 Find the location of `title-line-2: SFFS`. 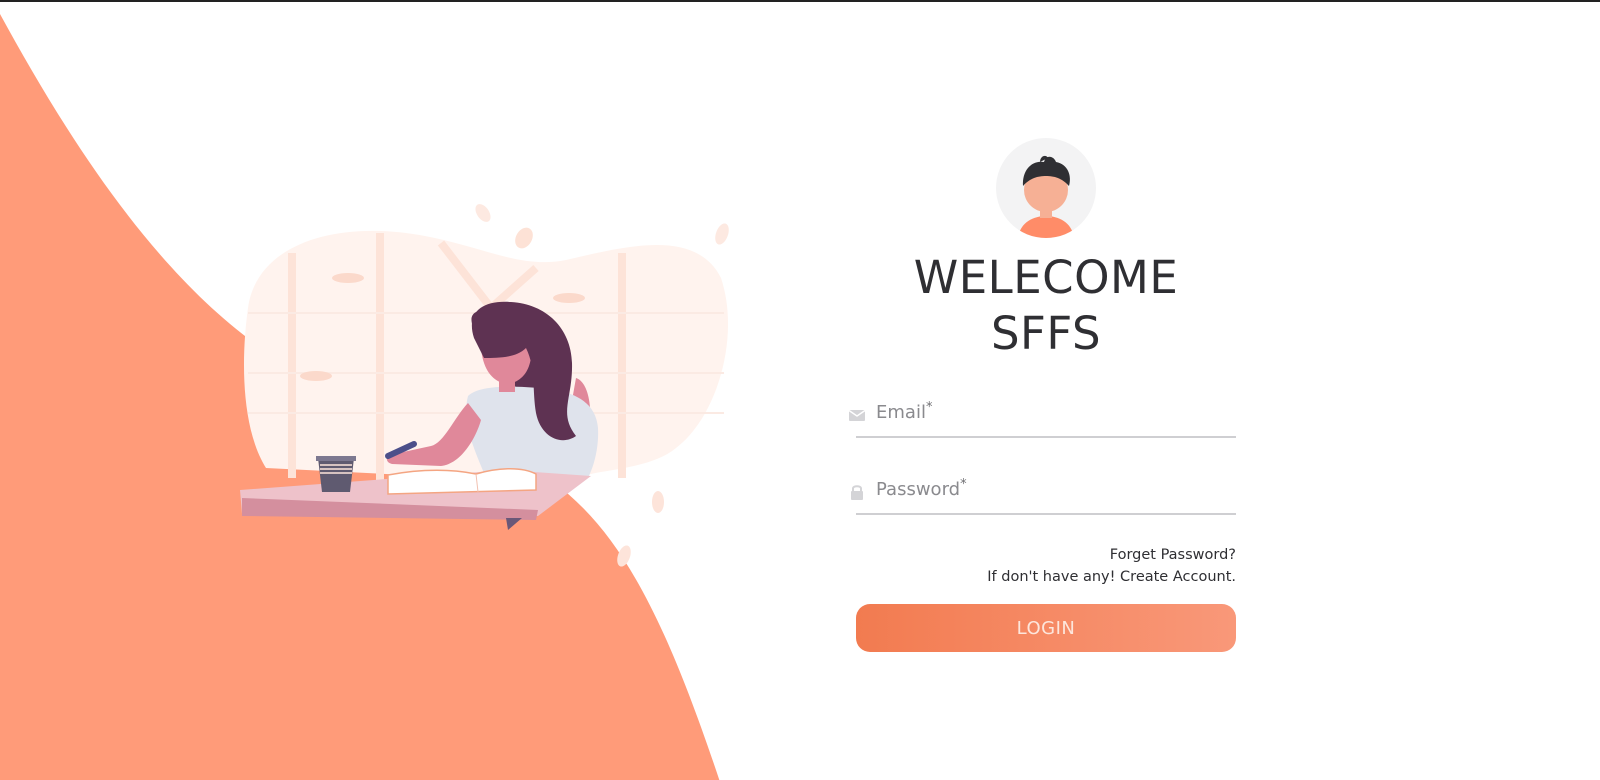

title-line-2: SFFS is located at coordinates (1046, 333).